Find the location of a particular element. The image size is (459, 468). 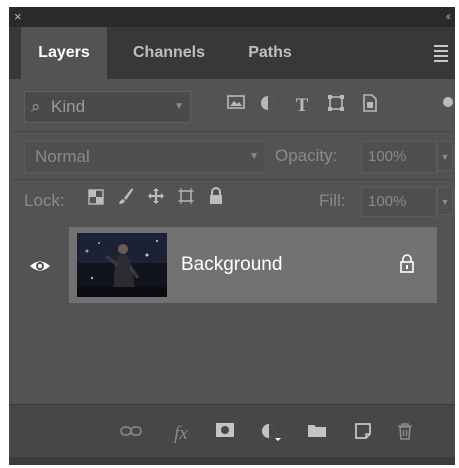

close-icon: × is located at coordinates (18, 17).